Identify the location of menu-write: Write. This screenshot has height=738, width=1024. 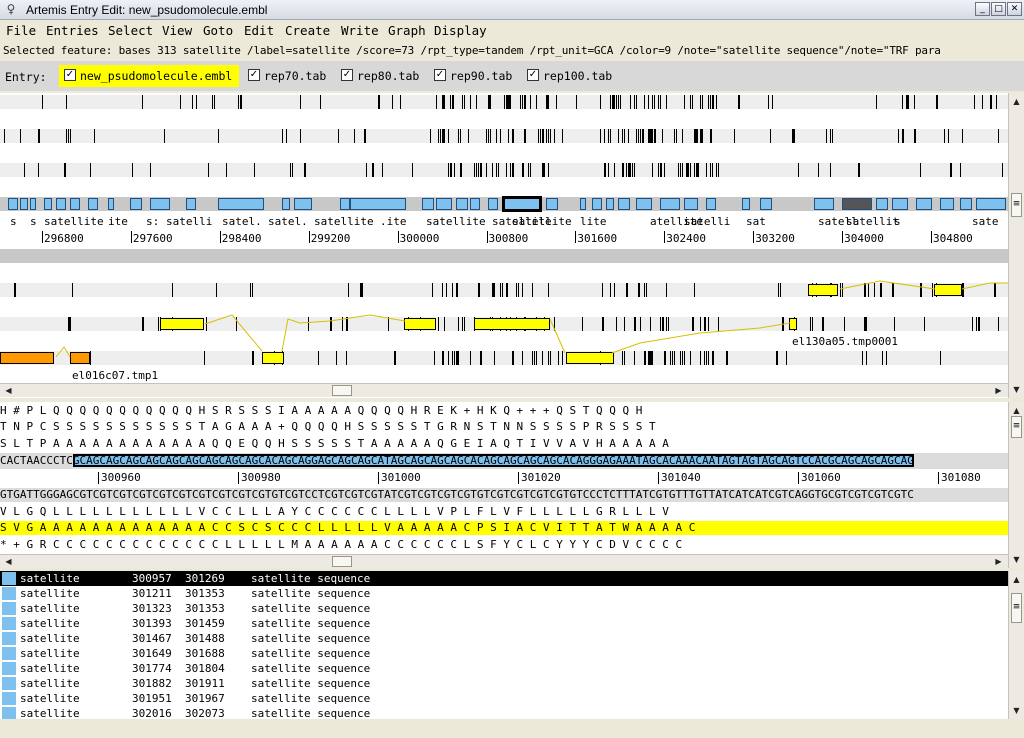
(360, 31).